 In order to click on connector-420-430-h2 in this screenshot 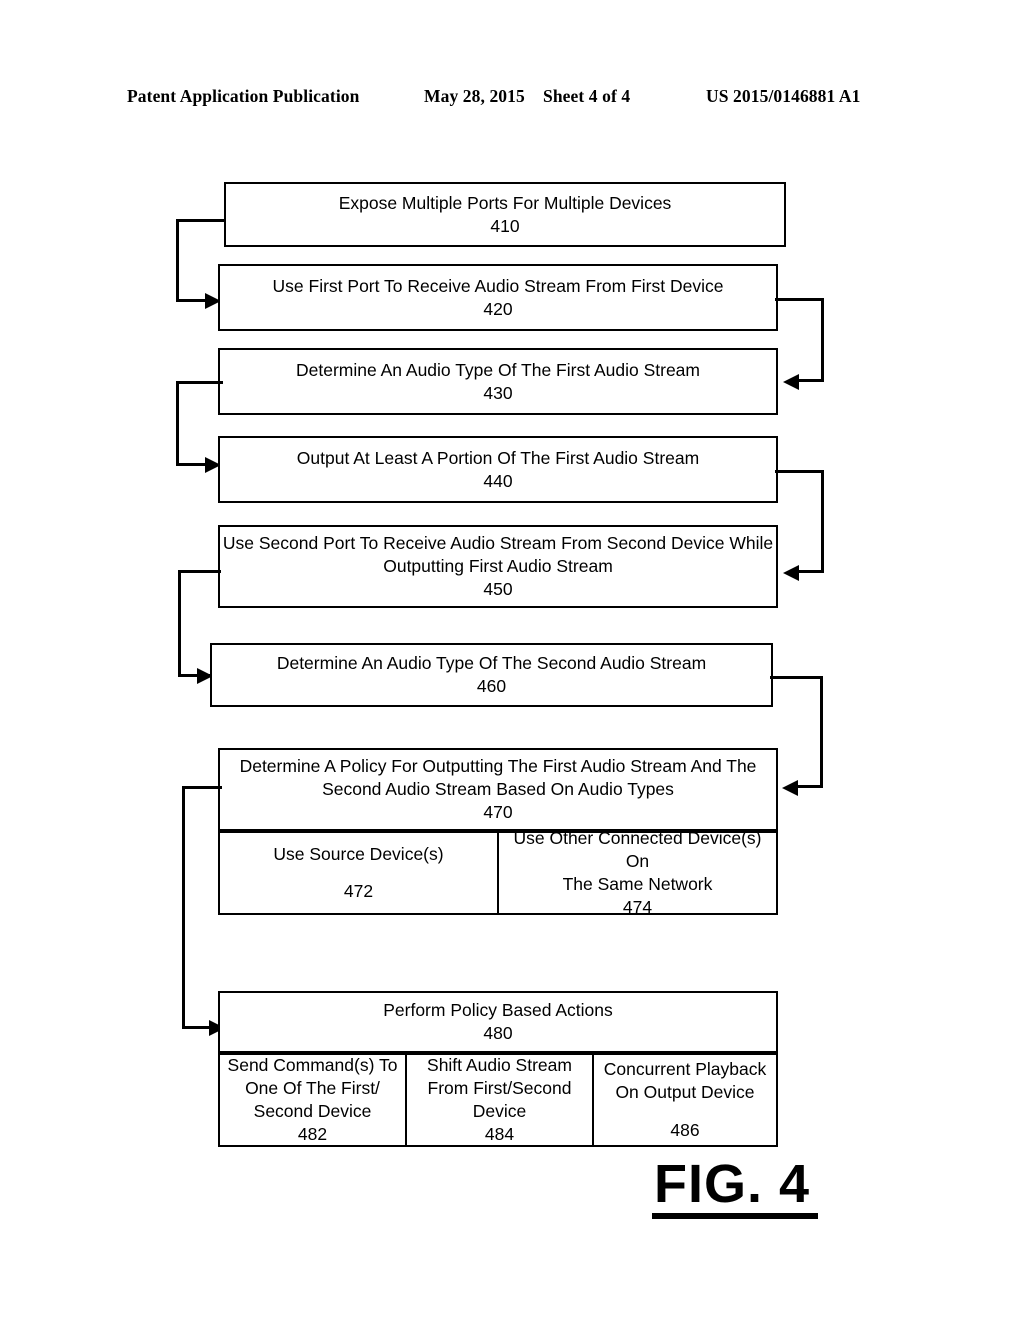, I will do `click(810, 380)`.